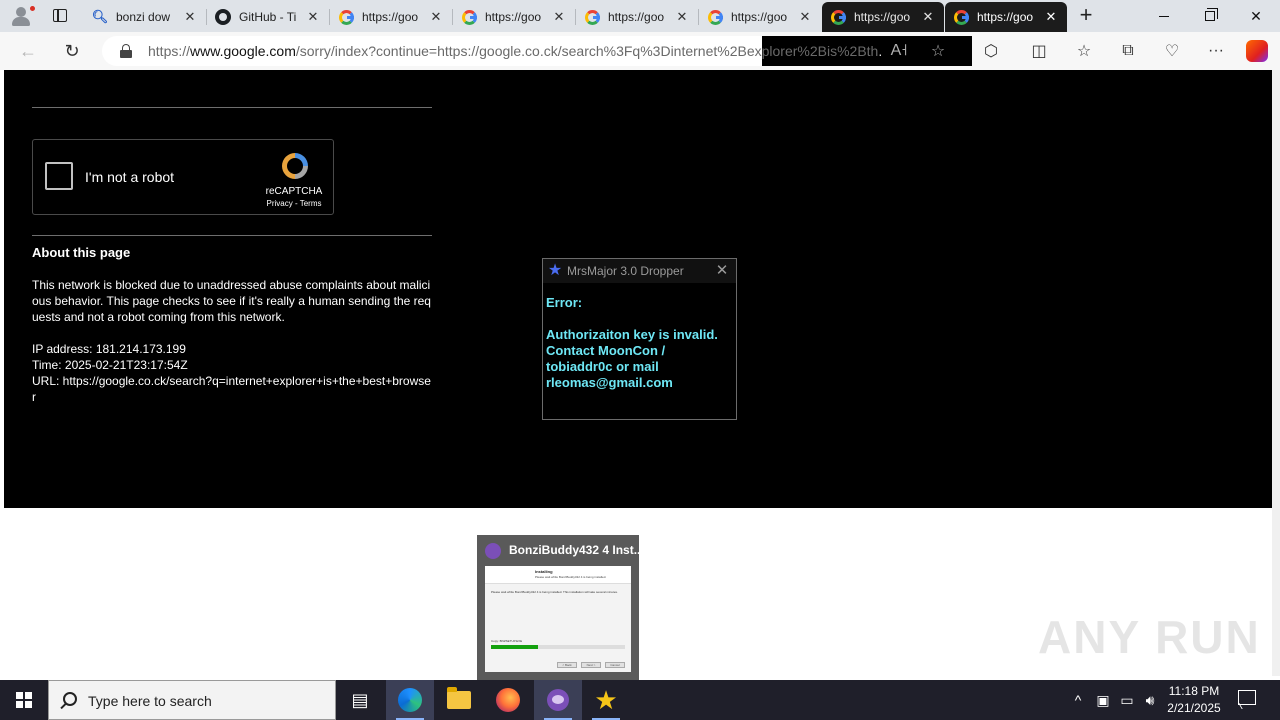 This screenshot has width=1280, height=720. I want to click on split-screen-icon: ◫, so click(1039, 51).